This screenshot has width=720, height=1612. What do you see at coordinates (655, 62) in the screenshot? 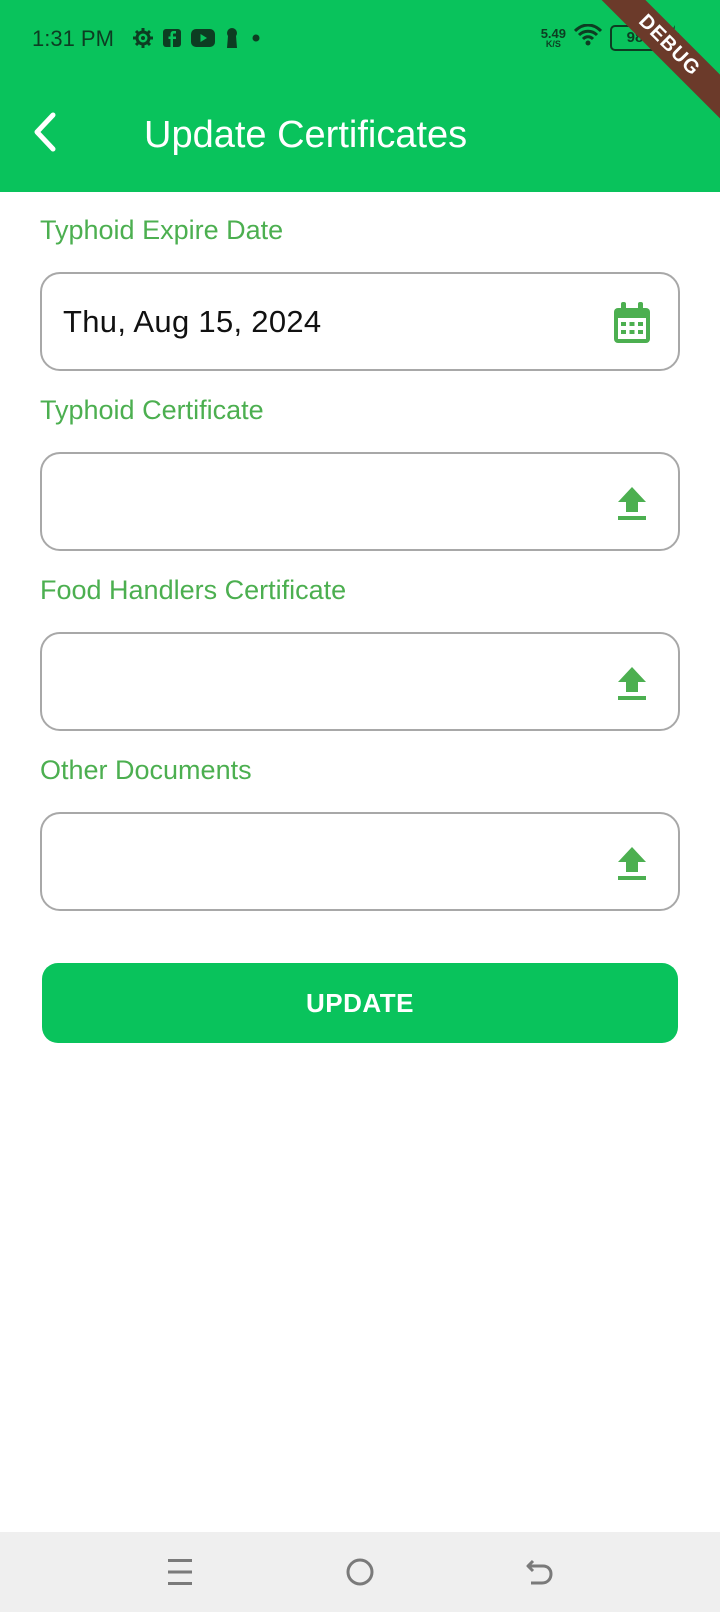
I see `debug-banner-label: DEBUG` at bounding box center [655, 62].